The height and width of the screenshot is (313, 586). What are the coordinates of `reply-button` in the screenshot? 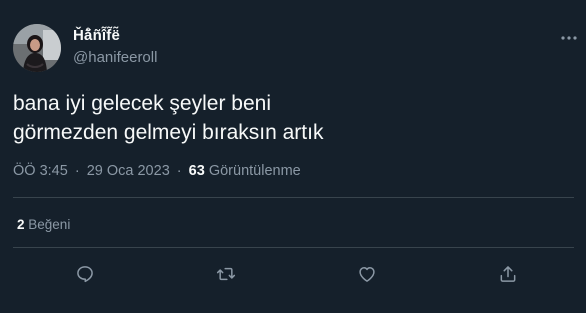 It's located at (85, 274).